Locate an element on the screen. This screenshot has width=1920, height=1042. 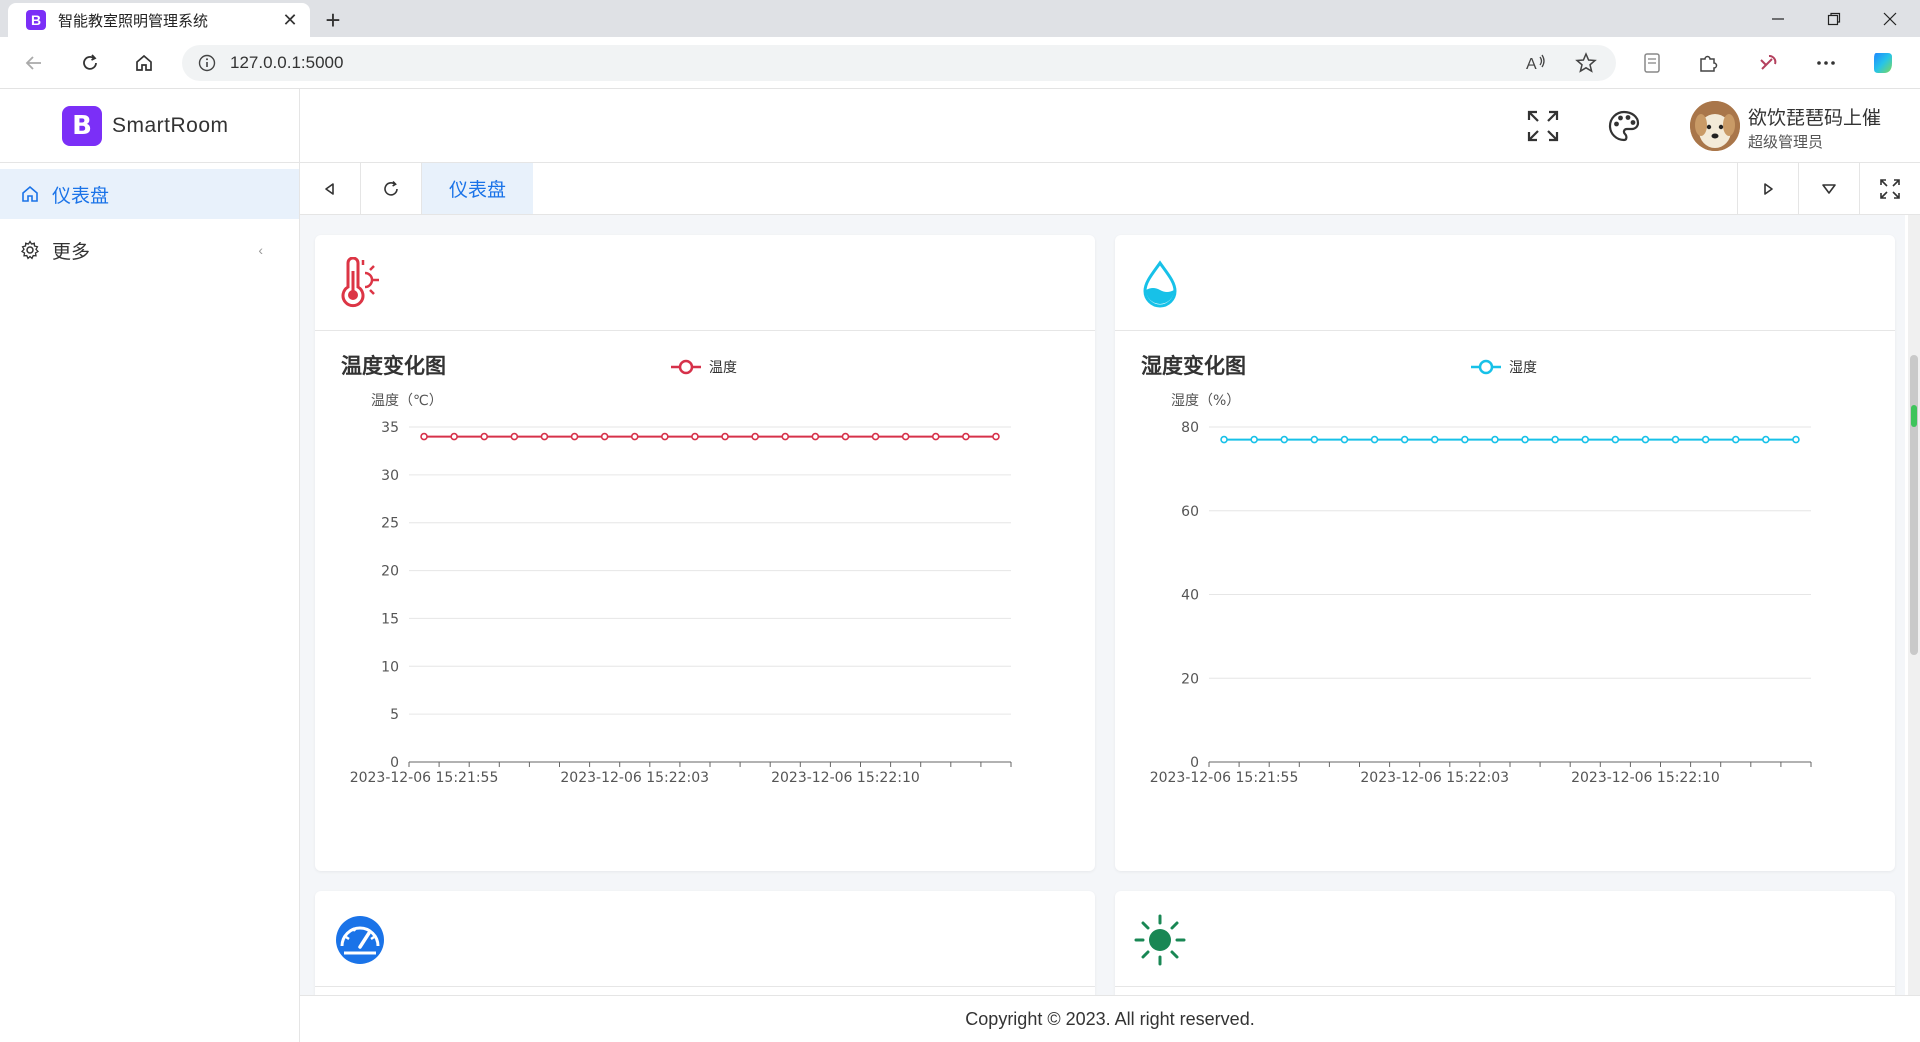
tab-refresh-button is located at coordinates (391, 188).